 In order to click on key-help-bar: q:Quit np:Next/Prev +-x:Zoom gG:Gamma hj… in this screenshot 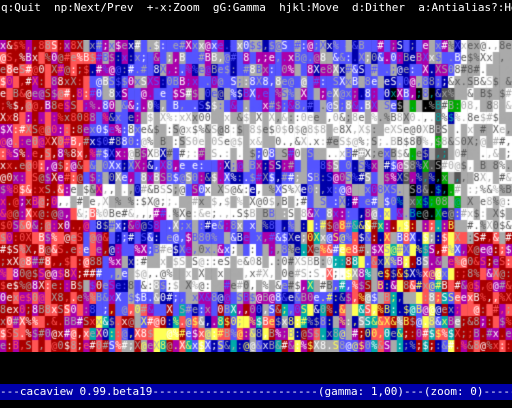, I will do `click(256, 8)`.